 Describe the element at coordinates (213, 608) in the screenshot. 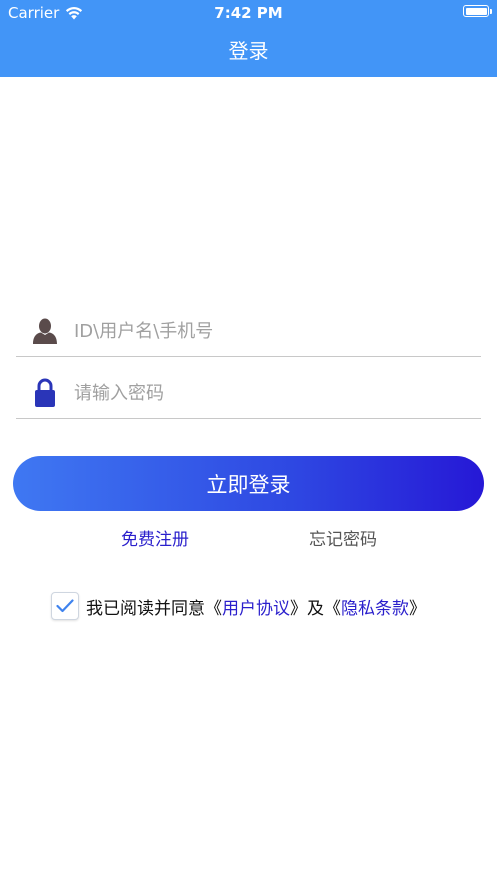

I see `agreement-quote-open: 《` at that location.